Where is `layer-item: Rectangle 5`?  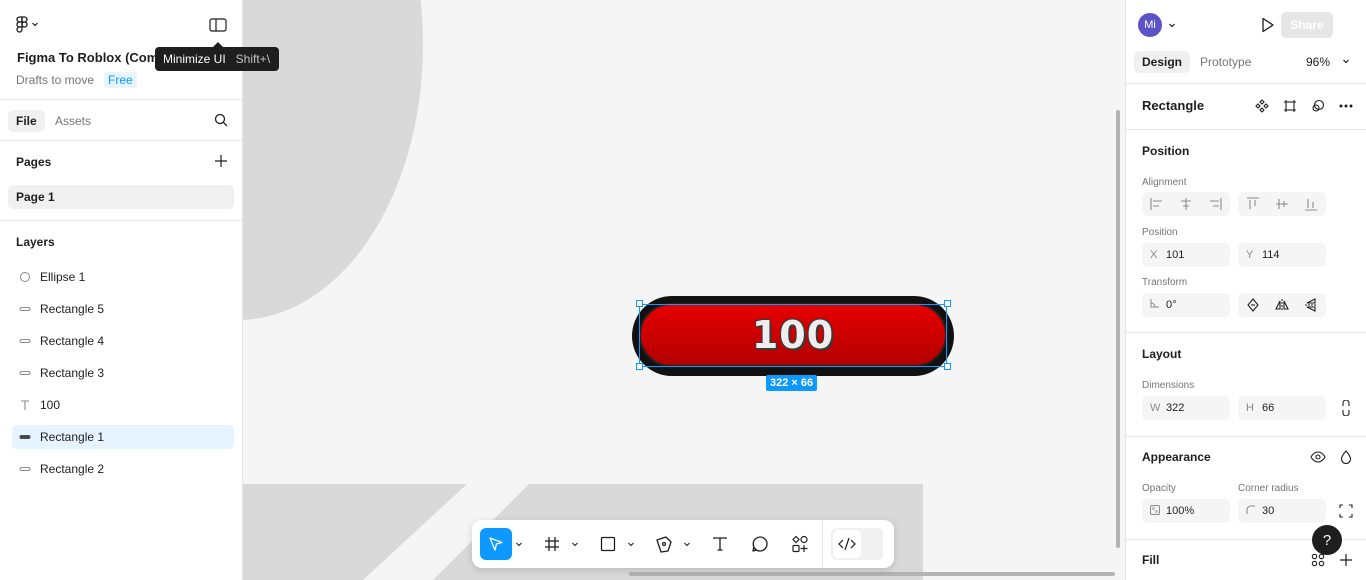
layer-item: Rectangle 5 is located at coordinates (123, 309).